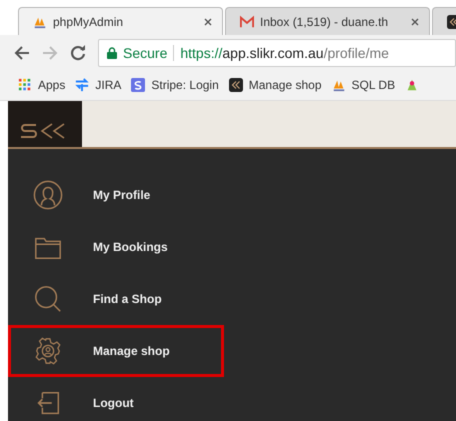 This screenshot has width=456, height=421. I want to click on gear-icon, so click(48, 351).